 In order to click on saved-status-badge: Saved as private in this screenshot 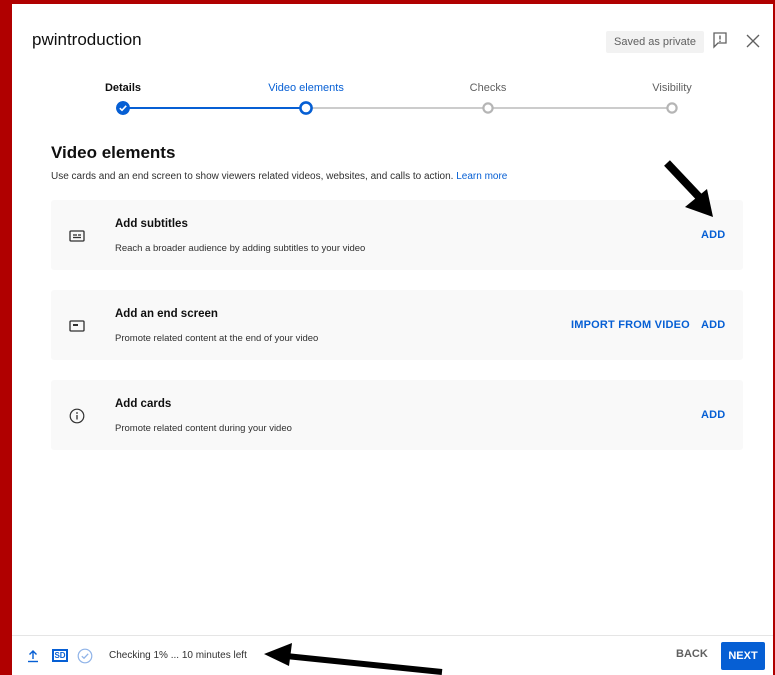, I will do `click(655, 42)`.